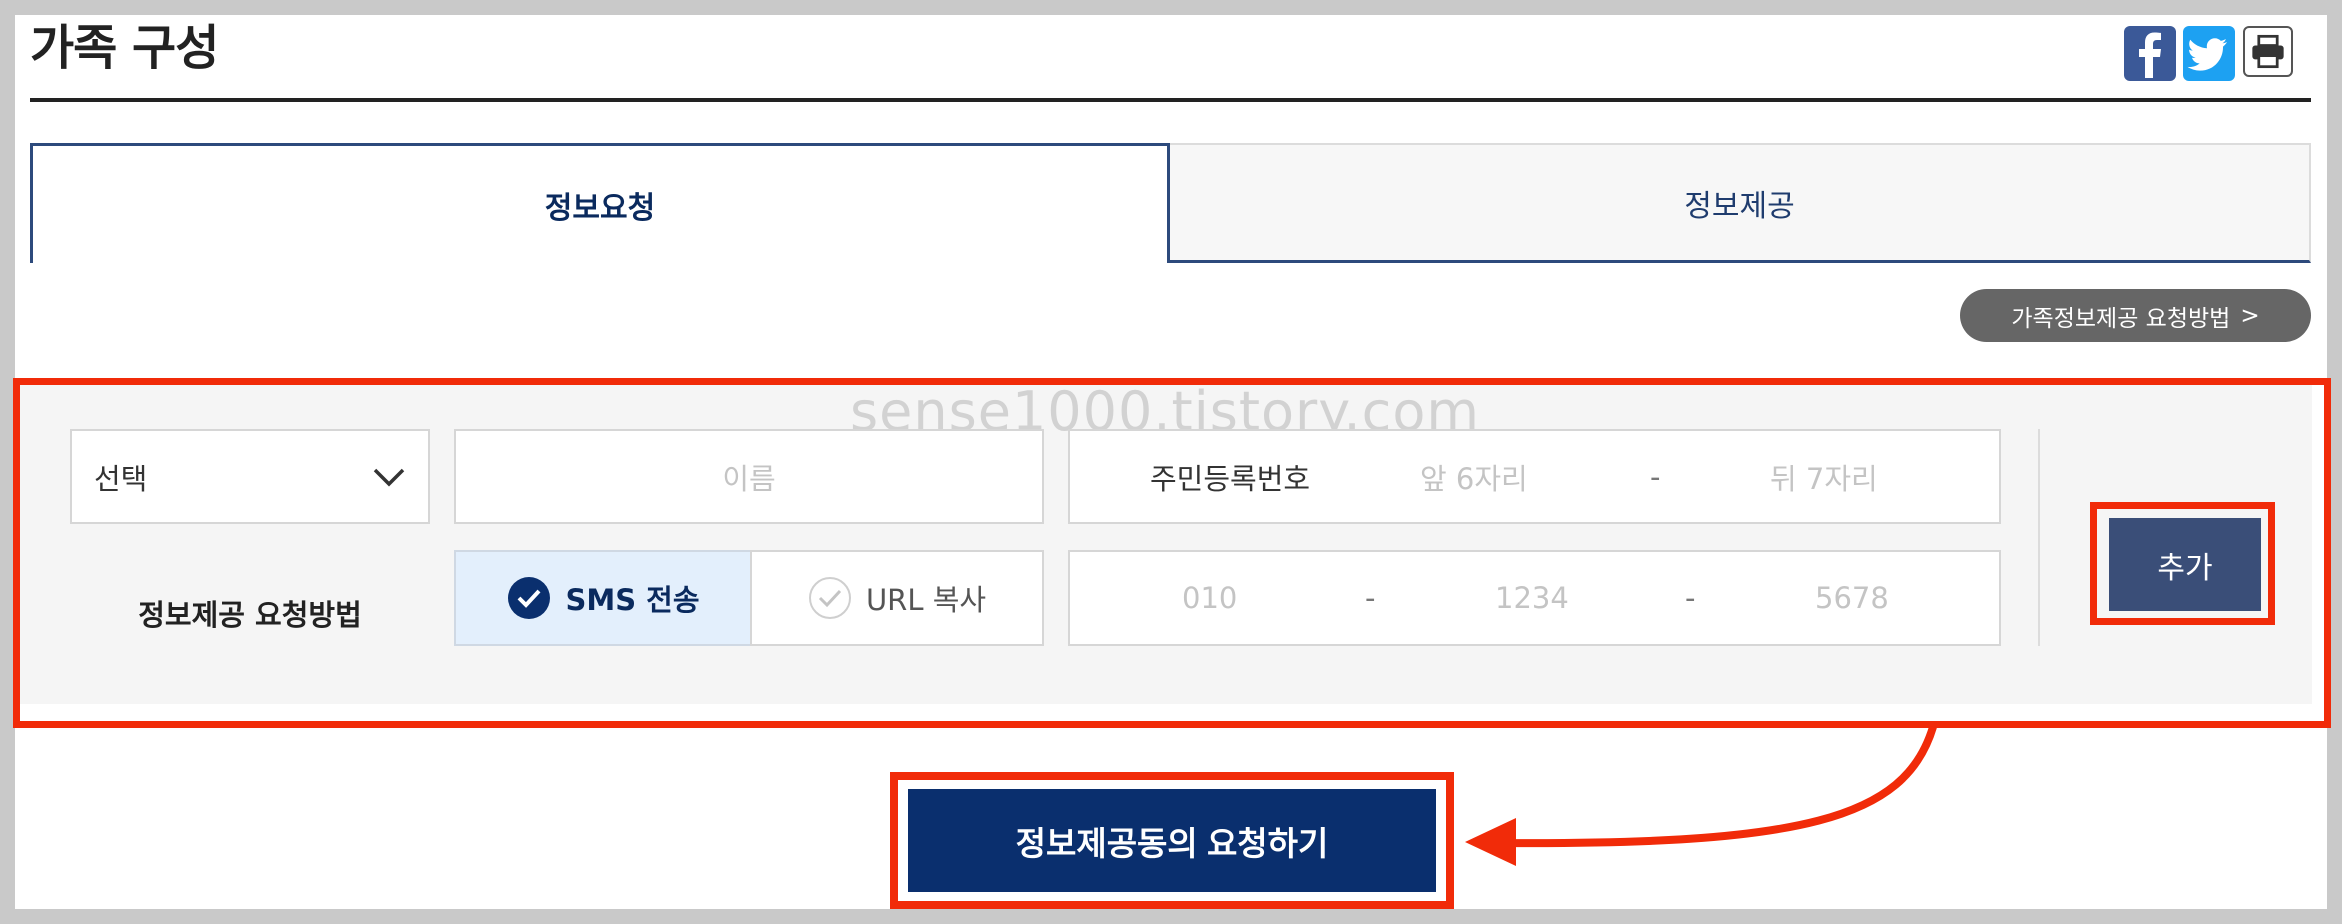 This screenshot has height=924, width=2342. I want to click on chevron-right-icon: >, so click(2250, 315).